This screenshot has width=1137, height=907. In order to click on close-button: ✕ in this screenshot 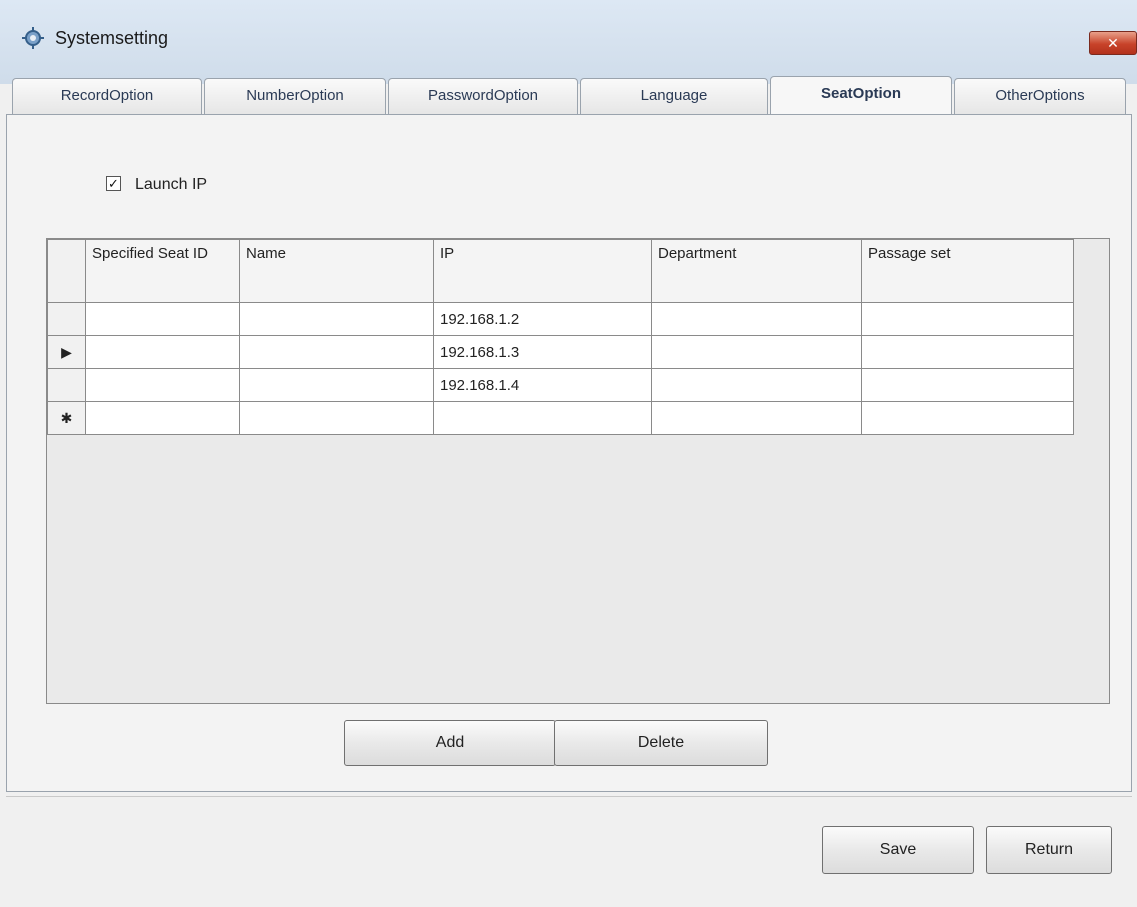, I will do `click(1113, 43)`.